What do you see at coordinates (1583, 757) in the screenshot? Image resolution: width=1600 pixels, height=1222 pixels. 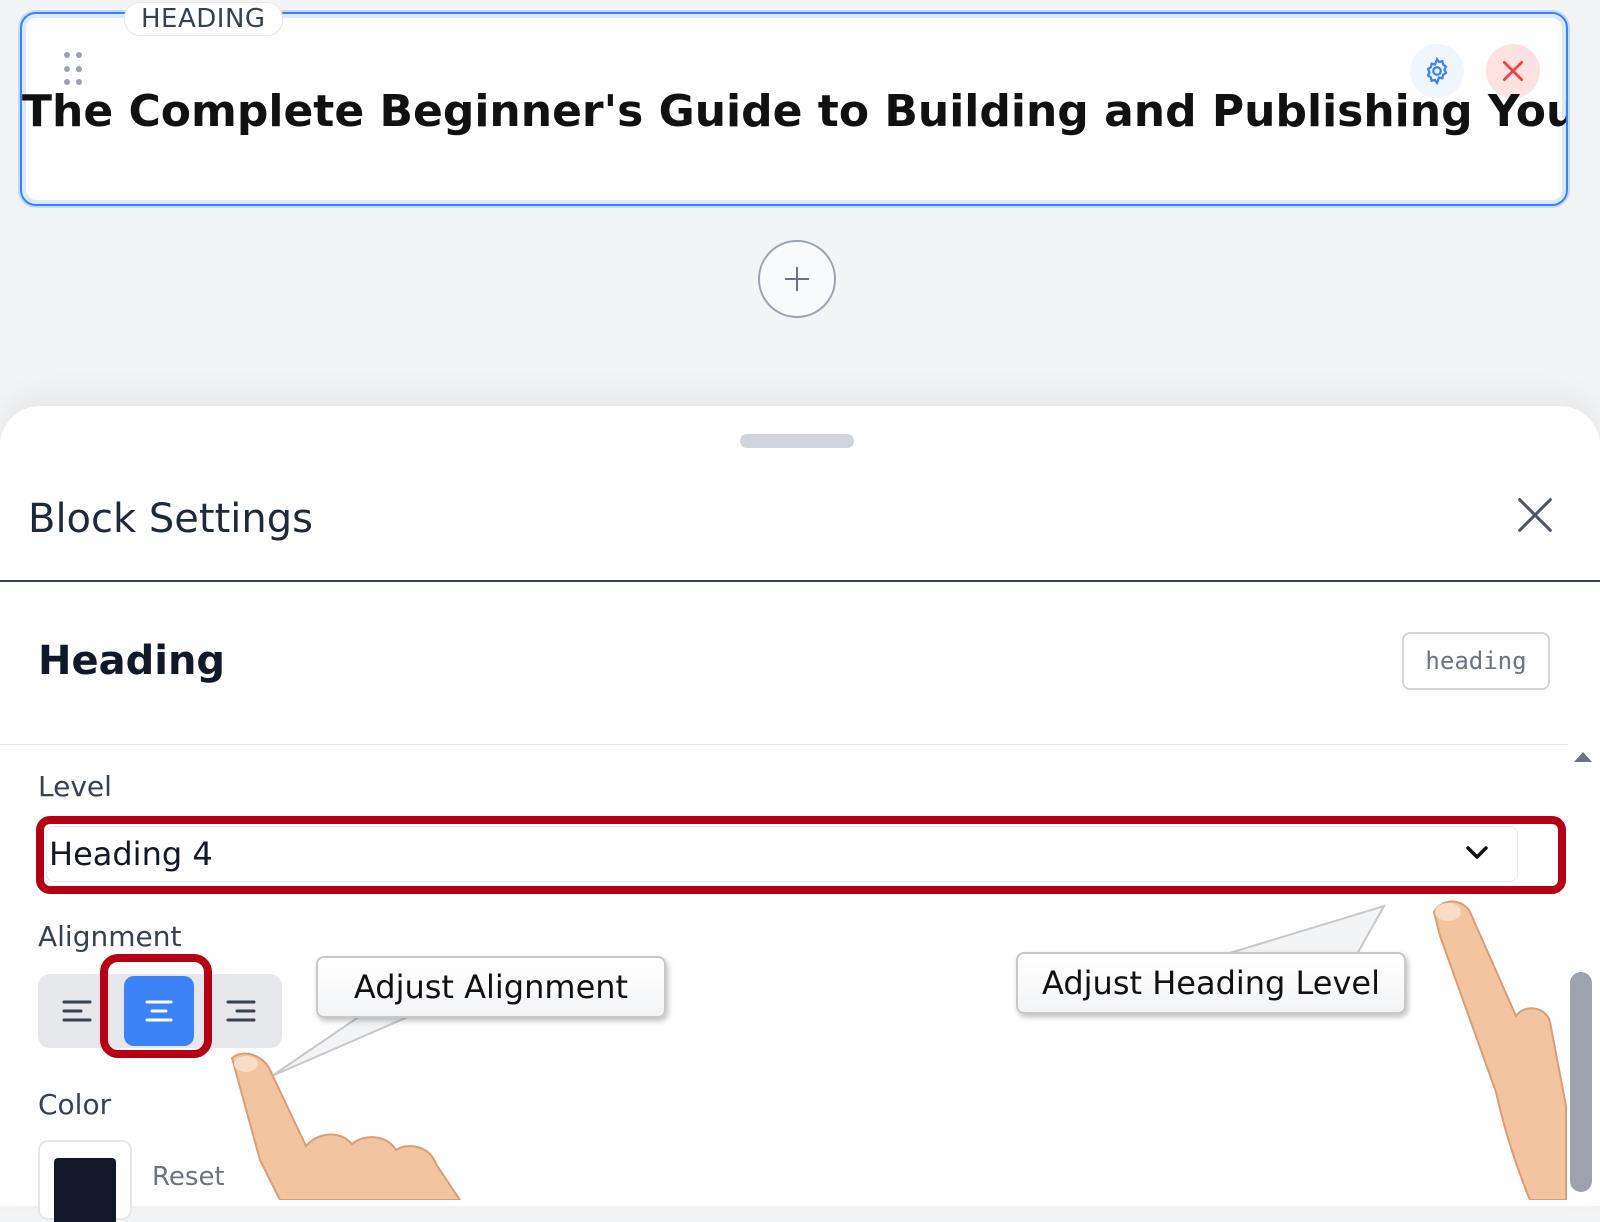 I see `scroll-up-arrow-icon` at bounding box center [1583, 757].